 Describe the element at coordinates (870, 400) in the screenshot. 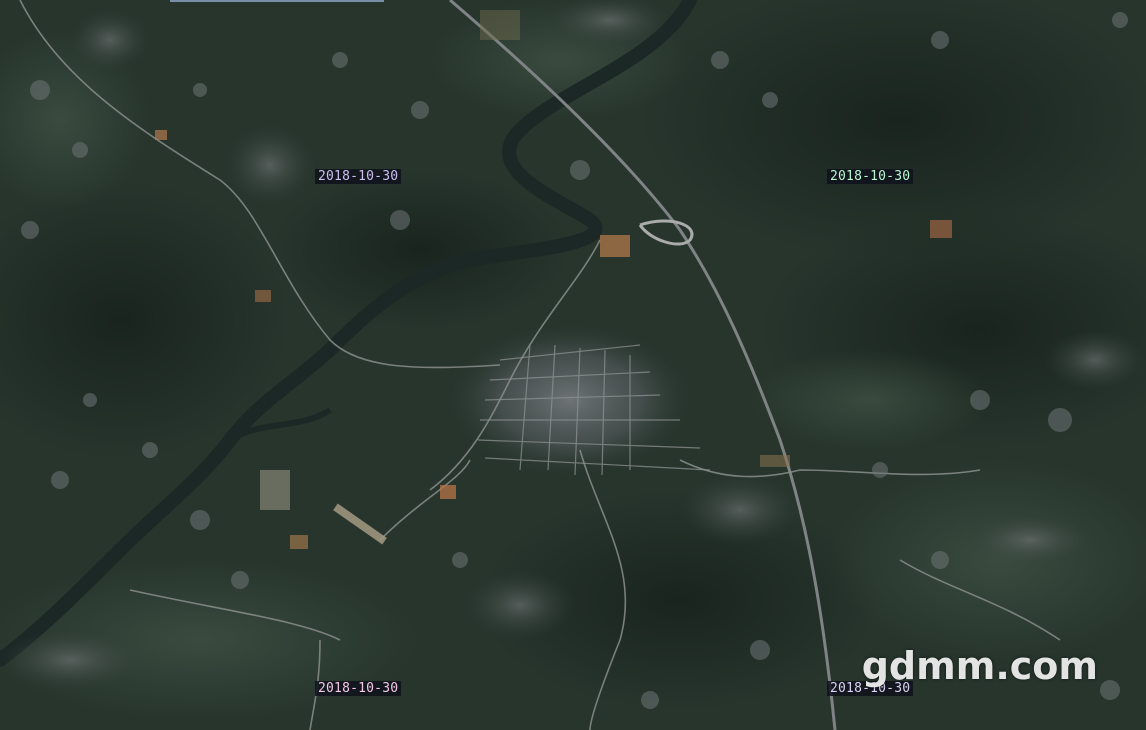

I see `field-patch` at that location.